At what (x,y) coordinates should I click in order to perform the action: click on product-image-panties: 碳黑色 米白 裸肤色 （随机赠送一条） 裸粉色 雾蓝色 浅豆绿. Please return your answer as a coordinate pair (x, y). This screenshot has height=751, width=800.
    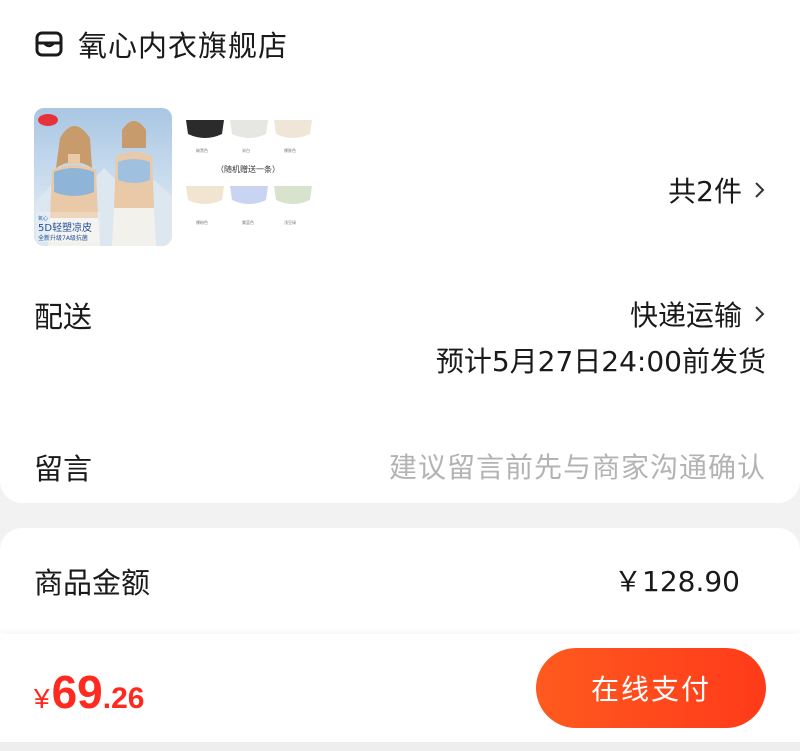
    Looking at the image, I should click on (249, 177).